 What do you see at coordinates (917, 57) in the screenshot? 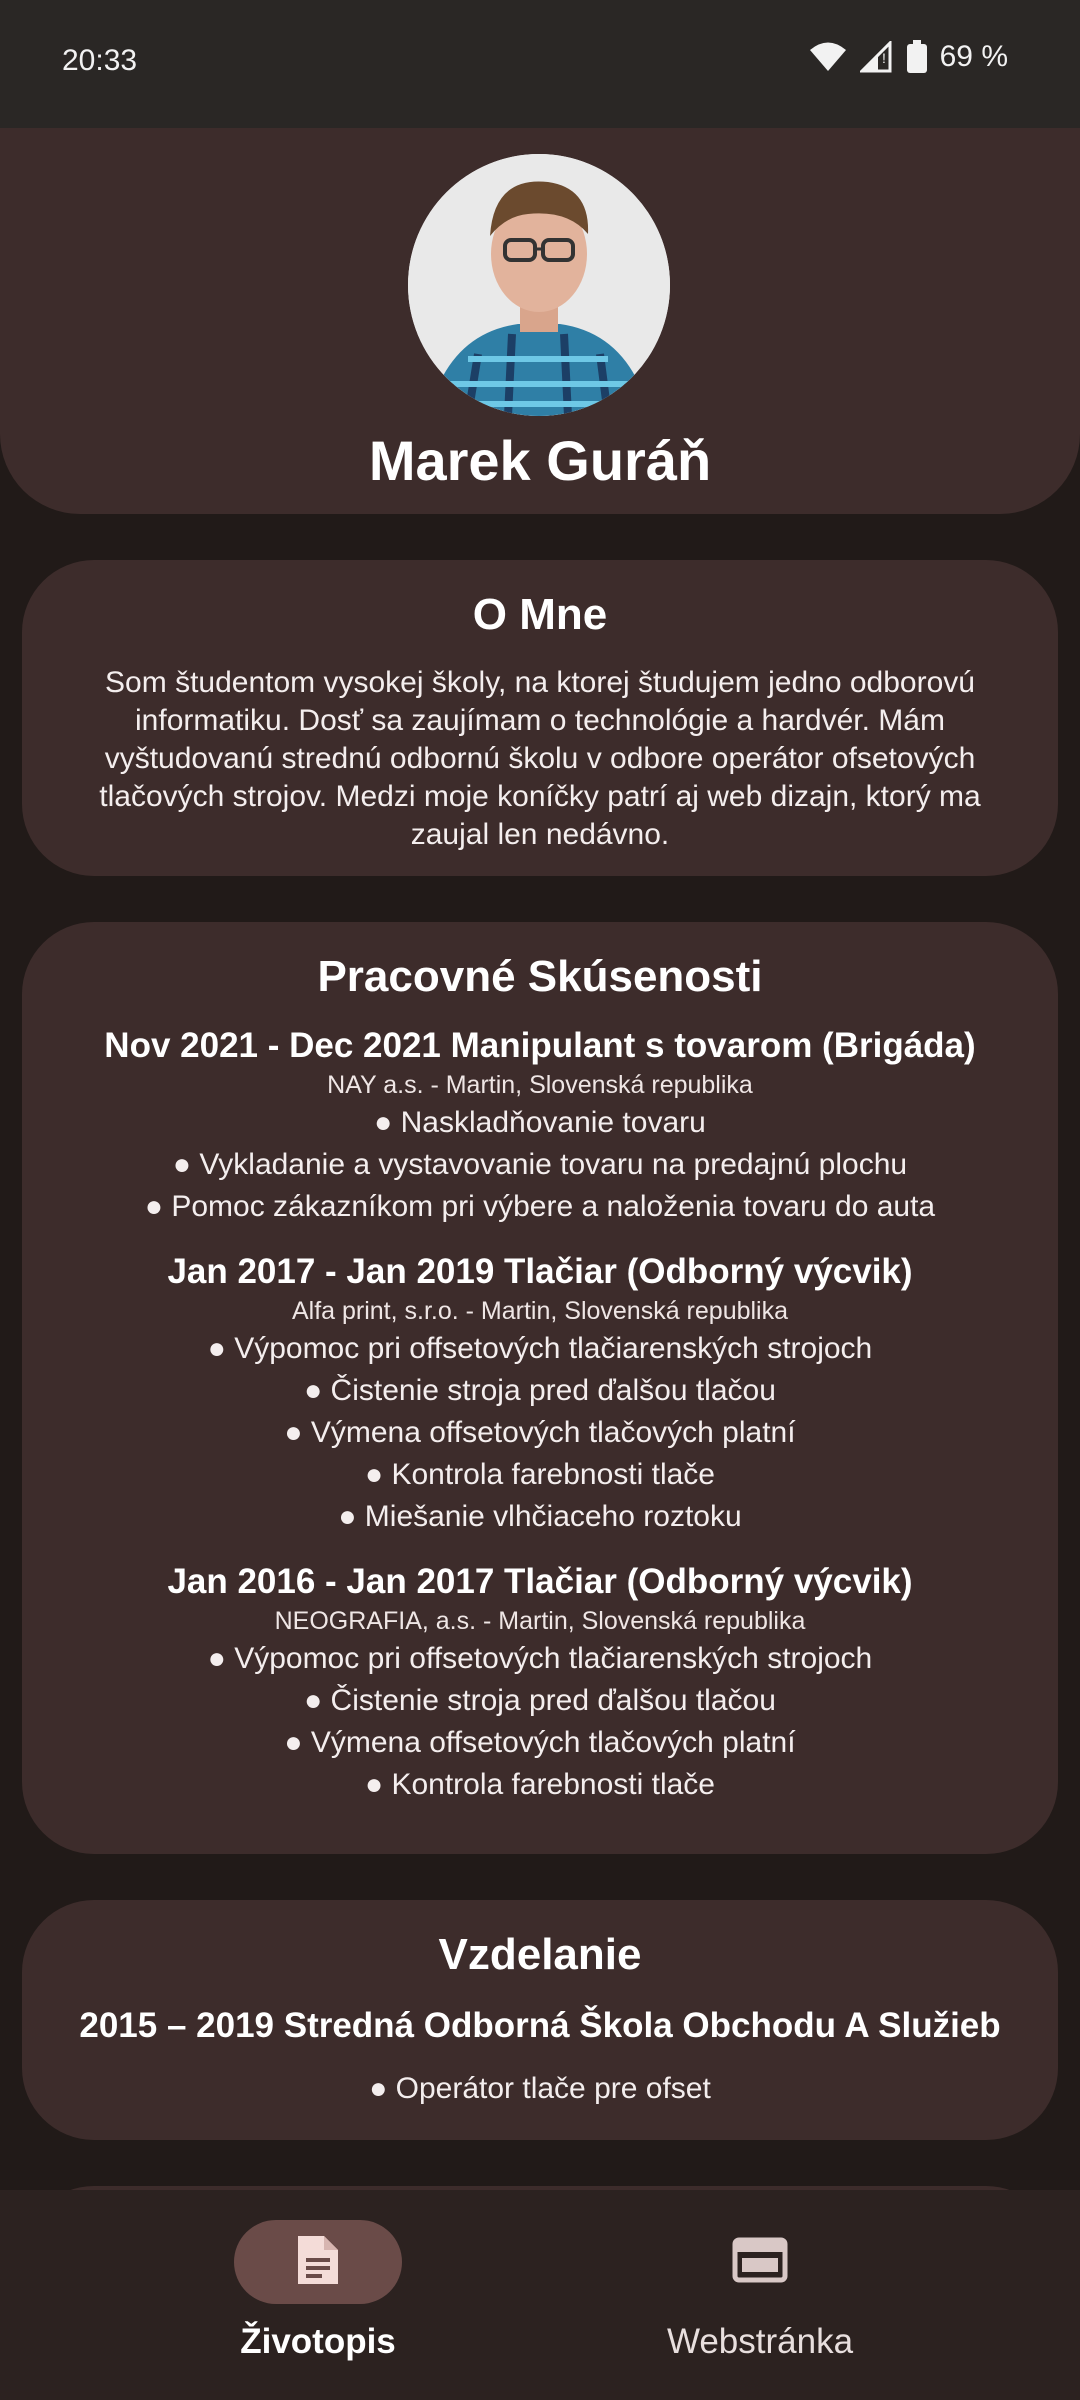
I see `battery-icon` at bounding box center [917, 57].